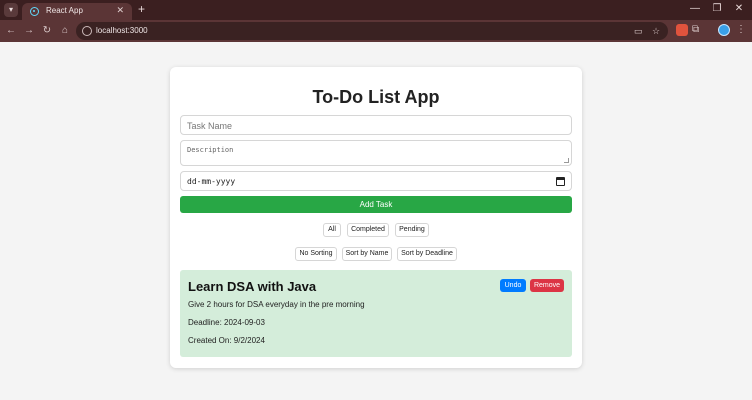  What do you see at coordinates (566, 160) in the screenshot?
I see `resize-handle-icon` at bounding box center [566, 160].